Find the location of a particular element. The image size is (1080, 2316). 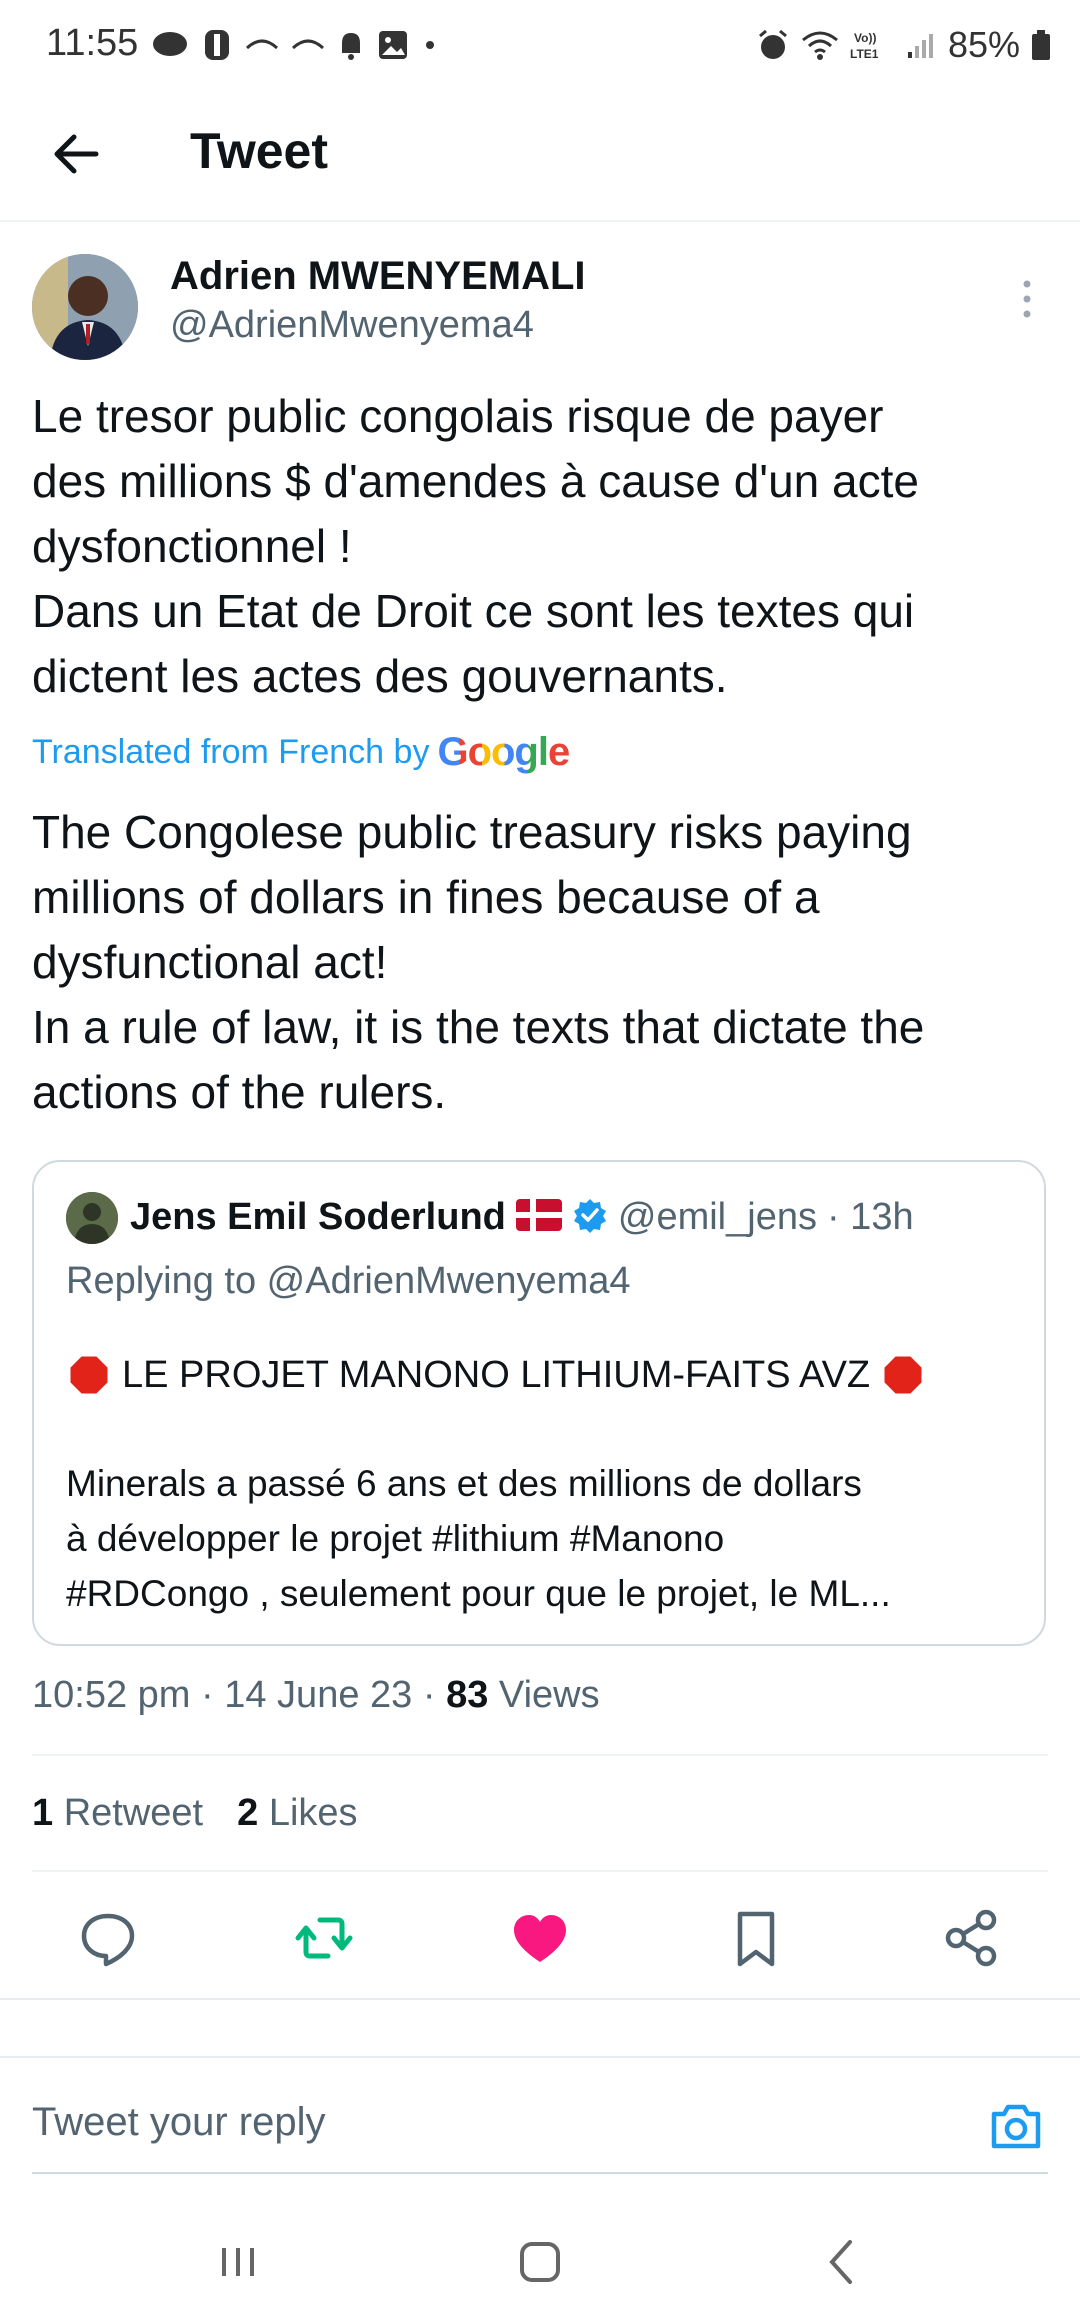

author-avatar is located at coordinates (85, 307).